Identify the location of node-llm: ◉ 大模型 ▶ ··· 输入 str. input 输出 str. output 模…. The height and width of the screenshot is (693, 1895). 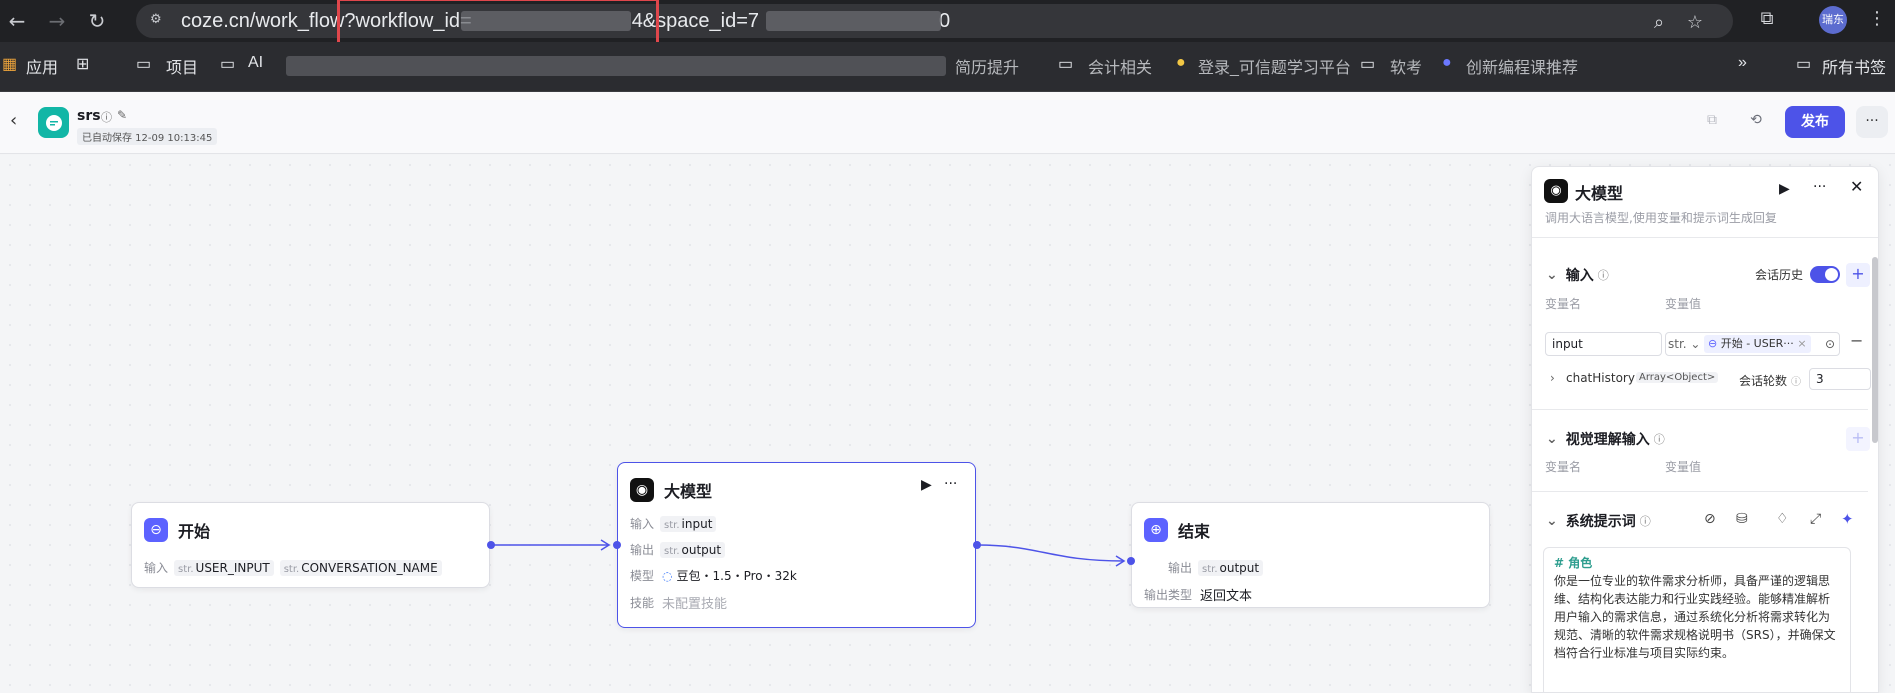
(796, 545).